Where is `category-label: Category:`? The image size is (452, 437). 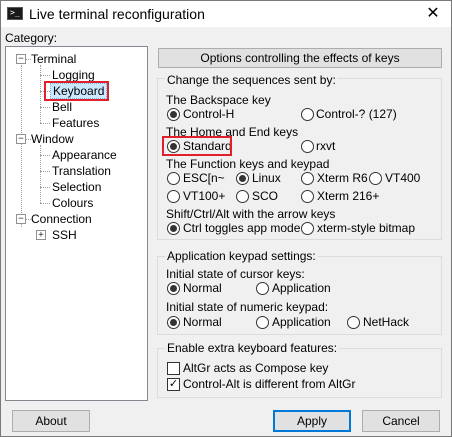
category-label: Category: is located at coordinates (31, 38).